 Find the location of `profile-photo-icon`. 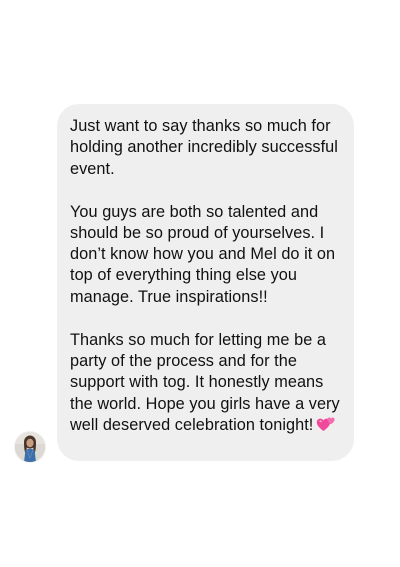

profile-photo-icon is located at coordinates (30, 447).